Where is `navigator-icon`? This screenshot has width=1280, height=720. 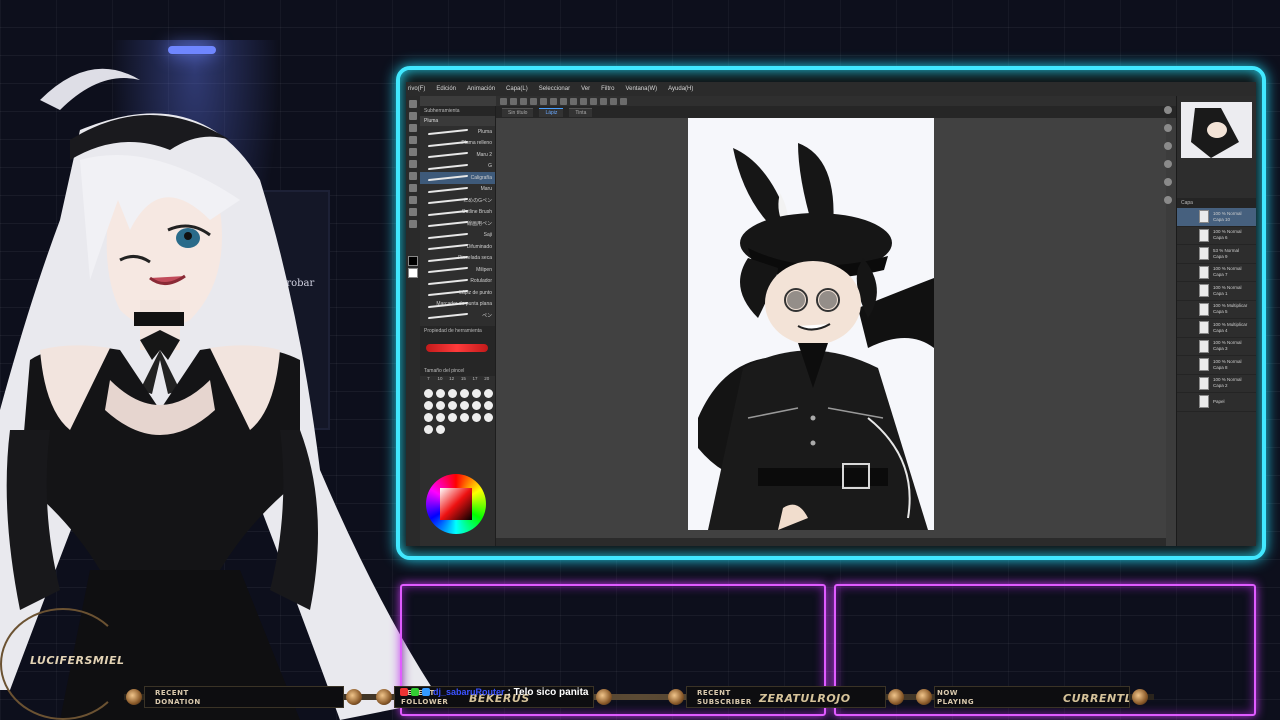 navigator-icon is located at coordinates (1168, 110).